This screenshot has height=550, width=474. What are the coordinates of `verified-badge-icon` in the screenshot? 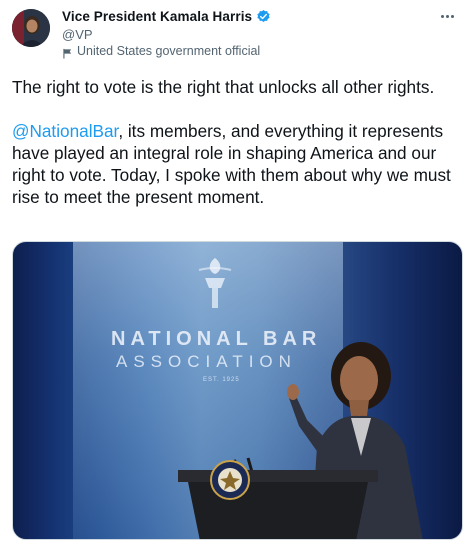 It's located at (263, 16).